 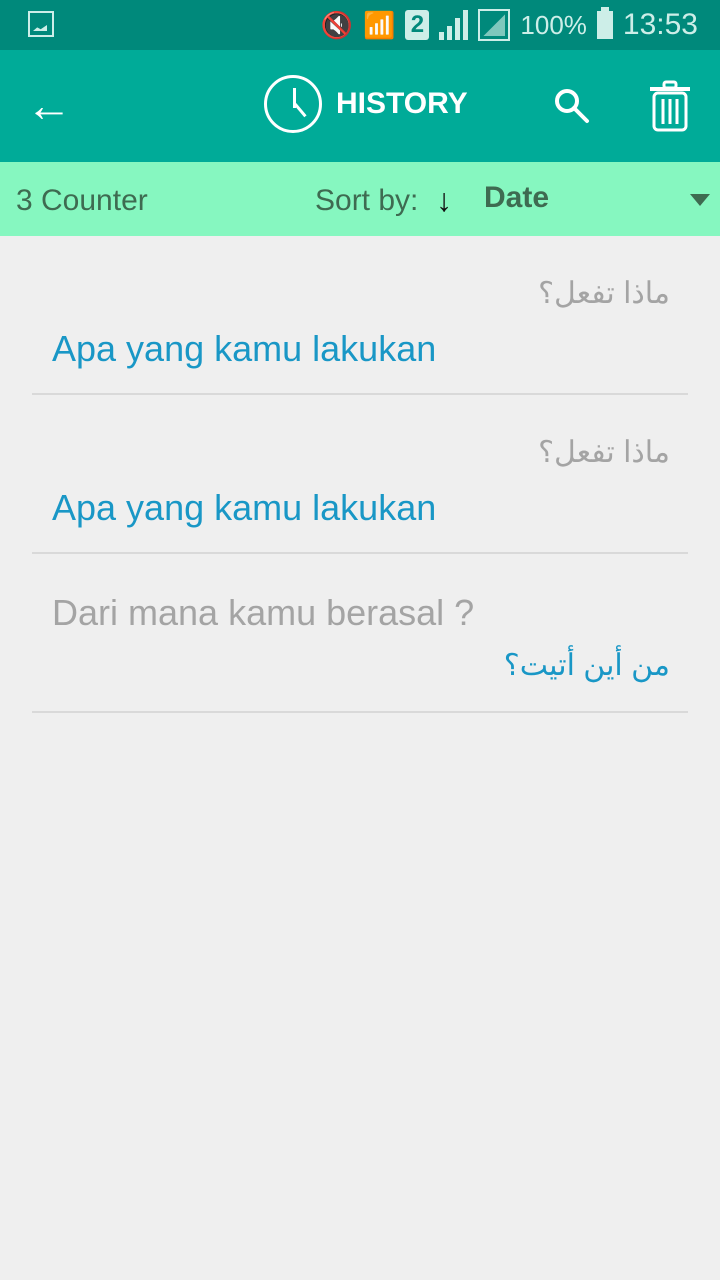 I want to click on translation-text: من أين أتيت؟, so click(x=586, y=665).